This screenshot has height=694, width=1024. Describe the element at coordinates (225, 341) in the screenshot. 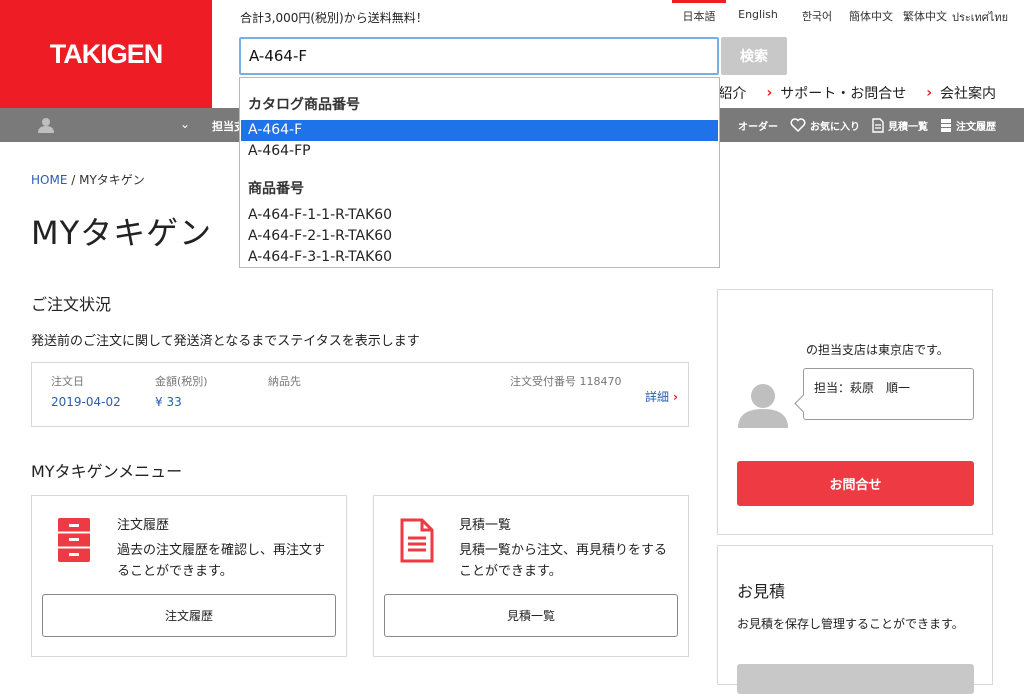

I see `order-status-description: 発送前のご注文に関して発送済となるまでステイタスを表示します` at that location.